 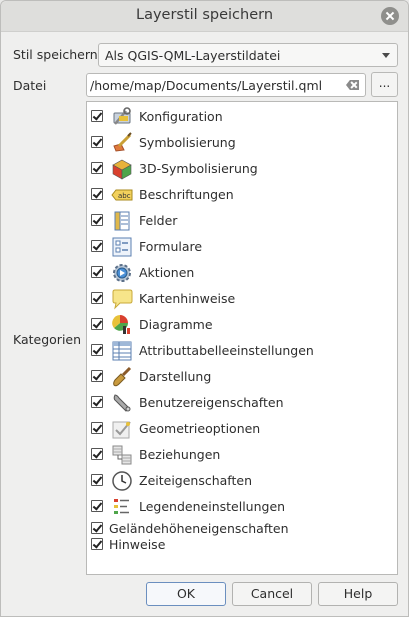 I want to click on list-item: Legendeneinstellungen, so click(x=242, y=507).